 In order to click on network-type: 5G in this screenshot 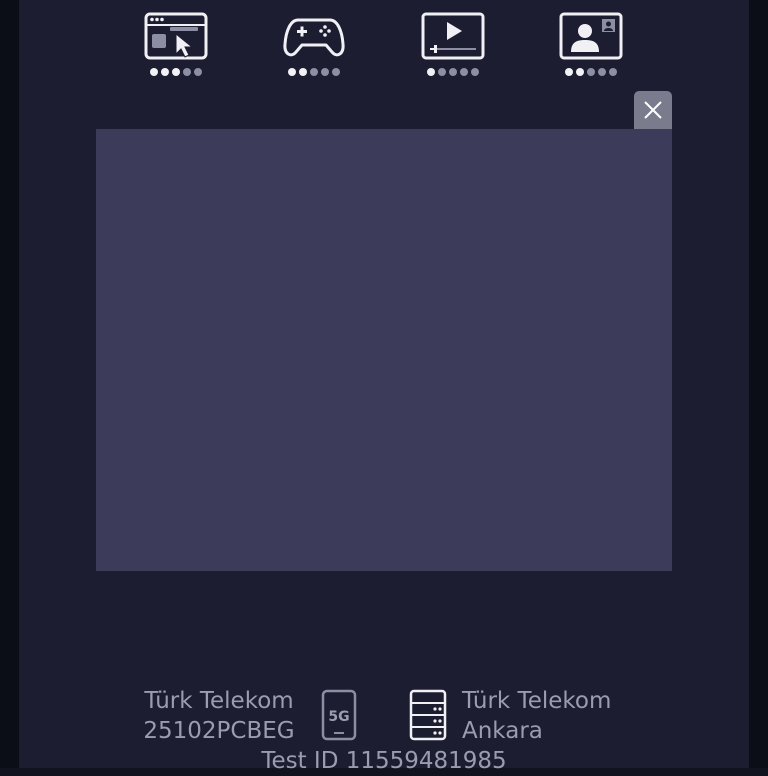, I will do `click(338, 717)`.